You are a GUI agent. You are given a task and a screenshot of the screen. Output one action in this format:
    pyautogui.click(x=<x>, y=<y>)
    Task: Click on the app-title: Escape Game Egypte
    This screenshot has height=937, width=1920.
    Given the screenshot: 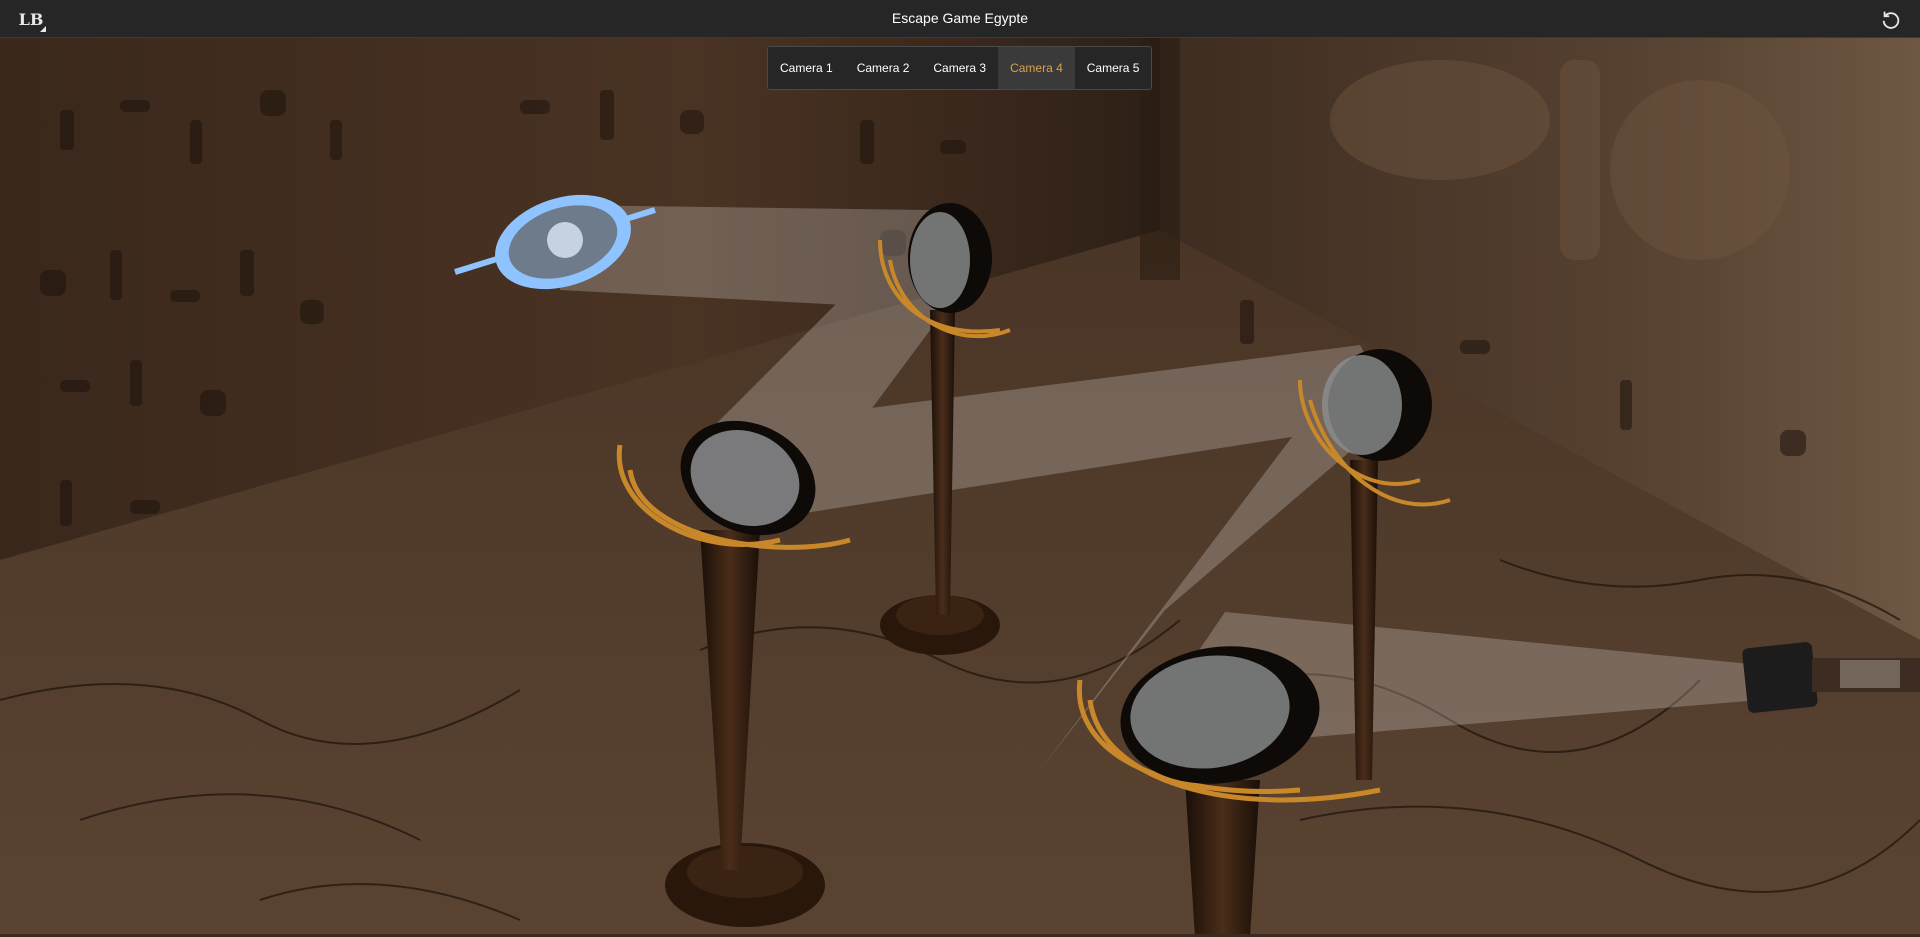 What is the action you would take?
    pyautogui.click(x=960, y=18)
    